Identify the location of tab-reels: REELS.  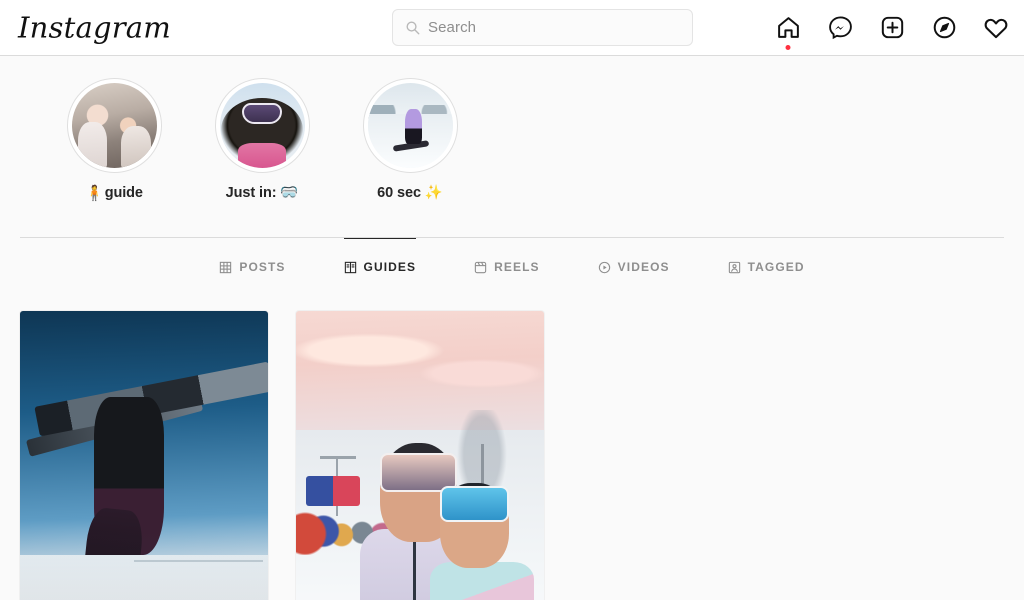
(507, 265).